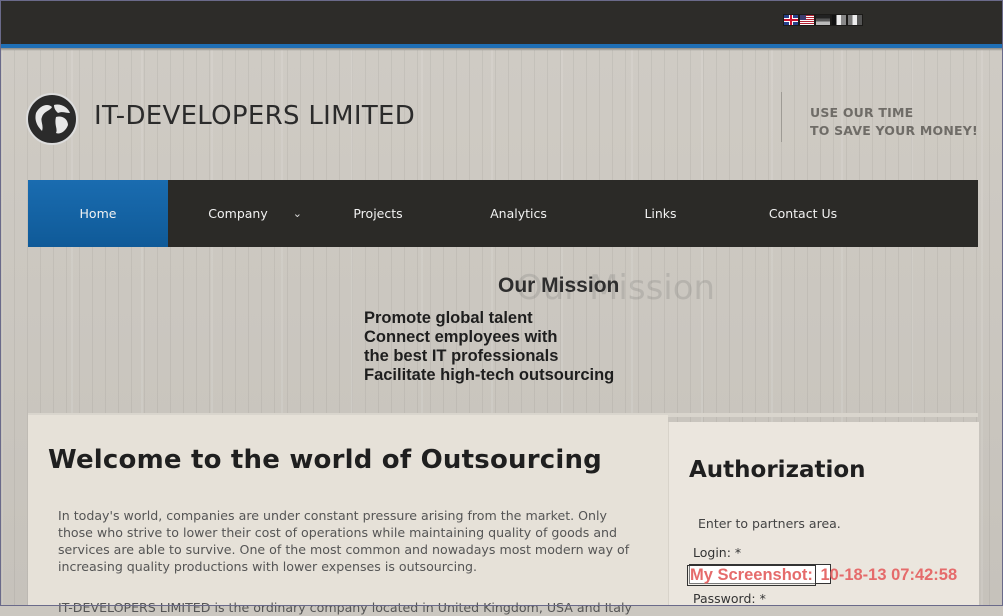 The width and height of the screenshot is (1003, 616). I want to click on watermark-label: My Screenshot:, so click(751, 575).